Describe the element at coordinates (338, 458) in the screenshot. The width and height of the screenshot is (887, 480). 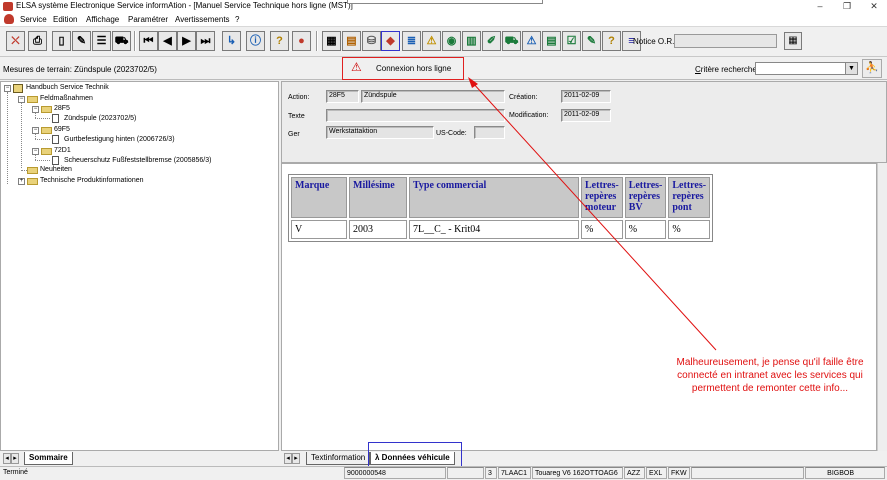
I see `tab-textinformation: Textinformation` at that location.